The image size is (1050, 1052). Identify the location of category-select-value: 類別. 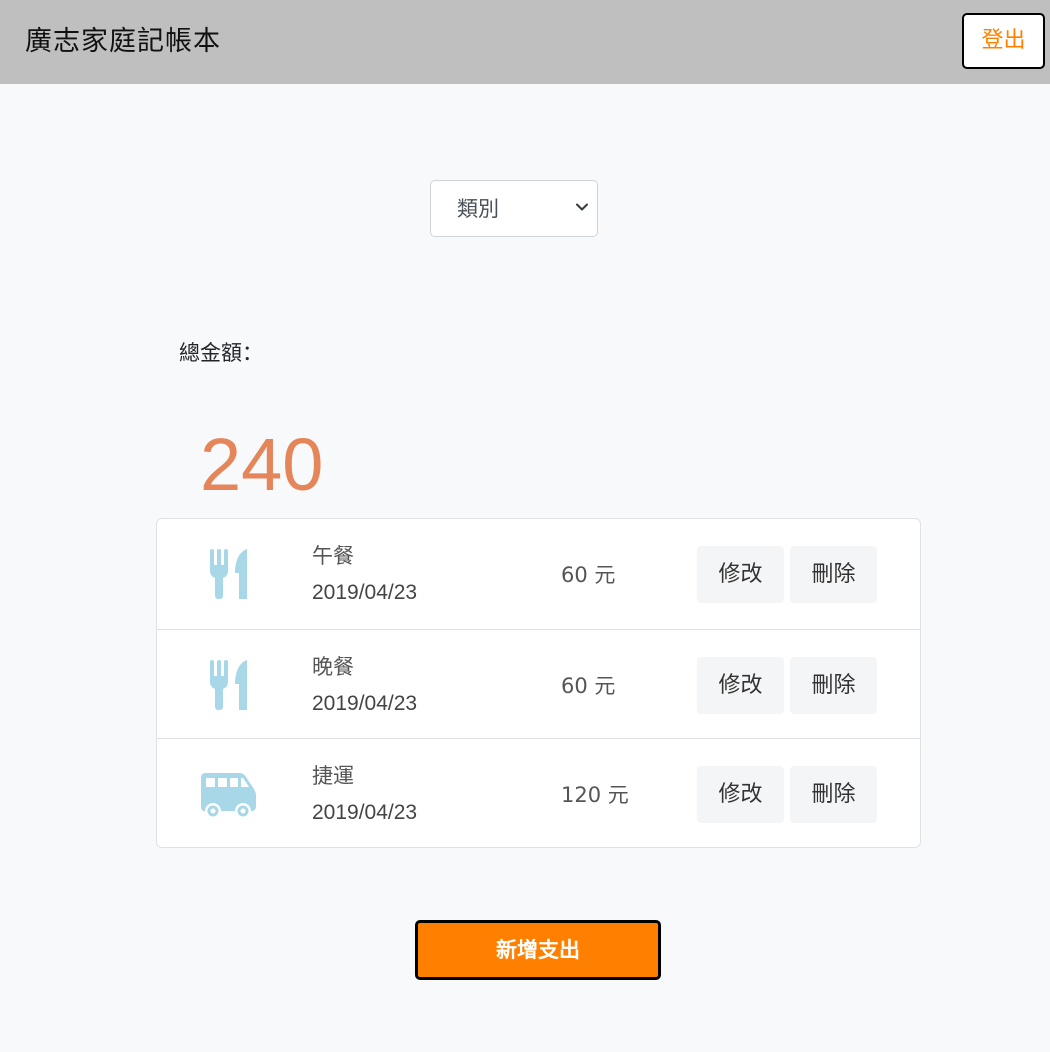
(478, 209).